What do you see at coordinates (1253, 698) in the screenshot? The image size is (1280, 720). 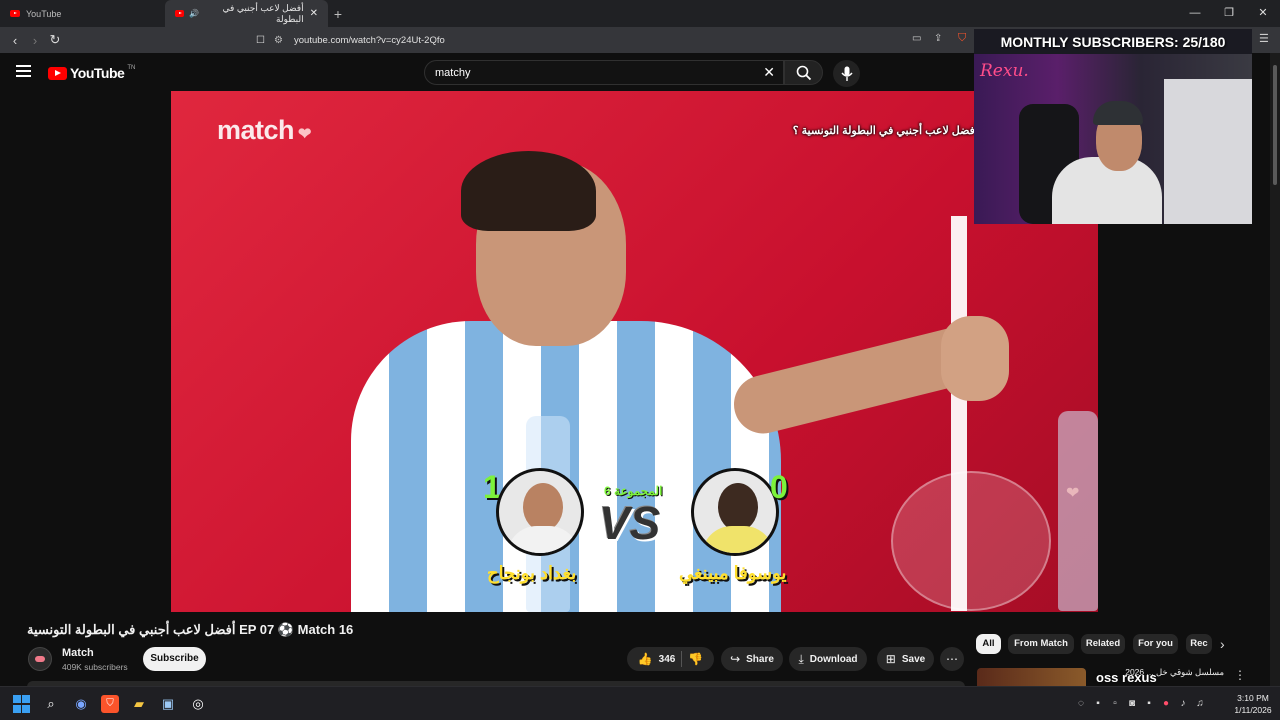 I see `clock-time: 3:10 PM` at bounding box center [1253, 698].